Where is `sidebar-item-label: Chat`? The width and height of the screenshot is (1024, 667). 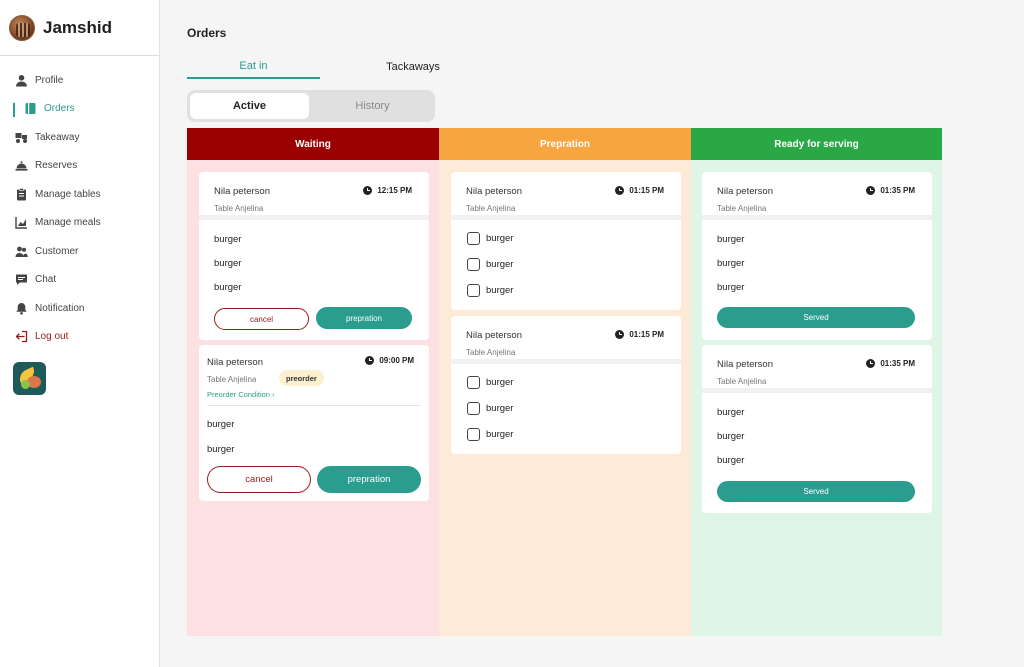
sidebar-item-label: Chat is located at coordinates (46, 280).